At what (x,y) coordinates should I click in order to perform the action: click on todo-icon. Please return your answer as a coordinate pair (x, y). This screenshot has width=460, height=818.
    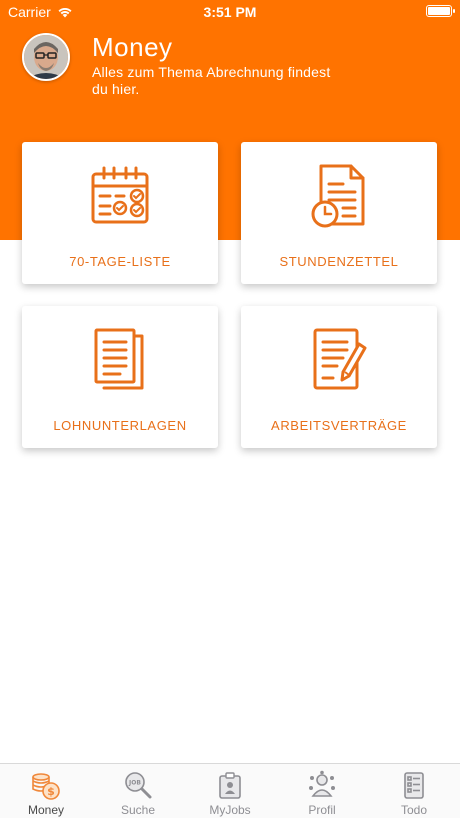
    Looking at the image, I should click on (414, 785).